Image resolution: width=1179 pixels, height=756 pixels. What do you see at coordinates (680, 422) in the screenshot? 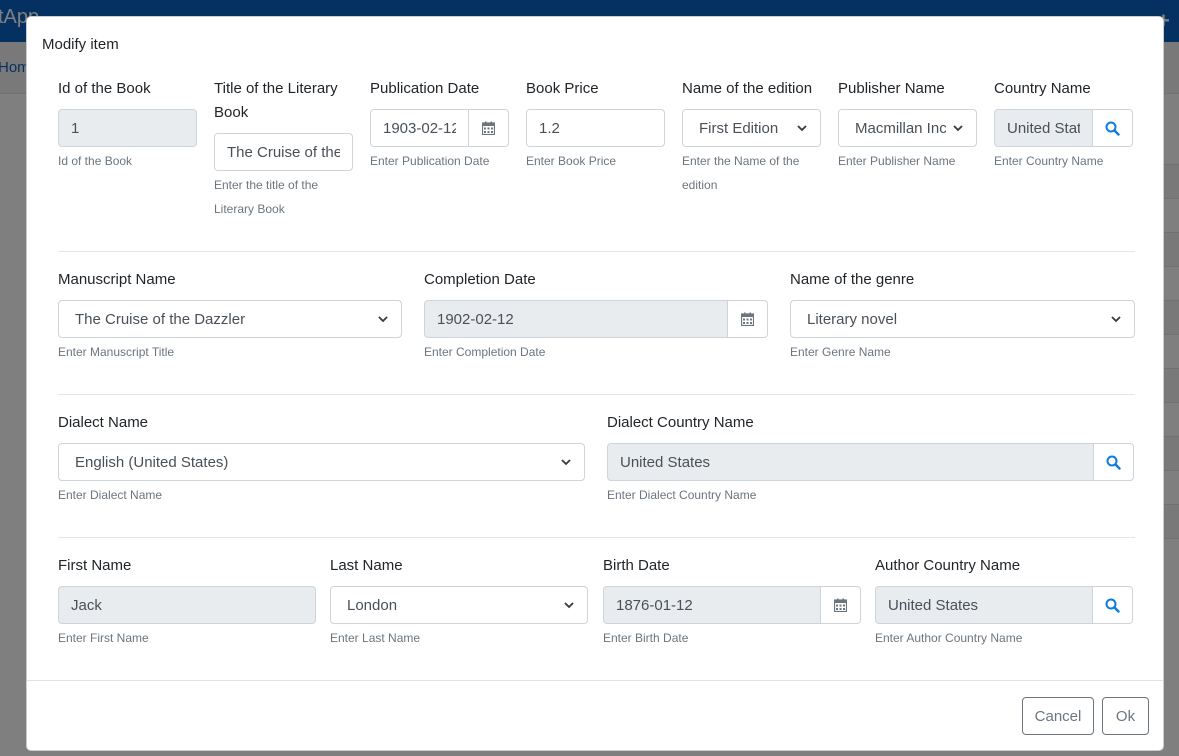
I see `dialect-country-label: Dialect Country Name` at bounding box center [680, 422].